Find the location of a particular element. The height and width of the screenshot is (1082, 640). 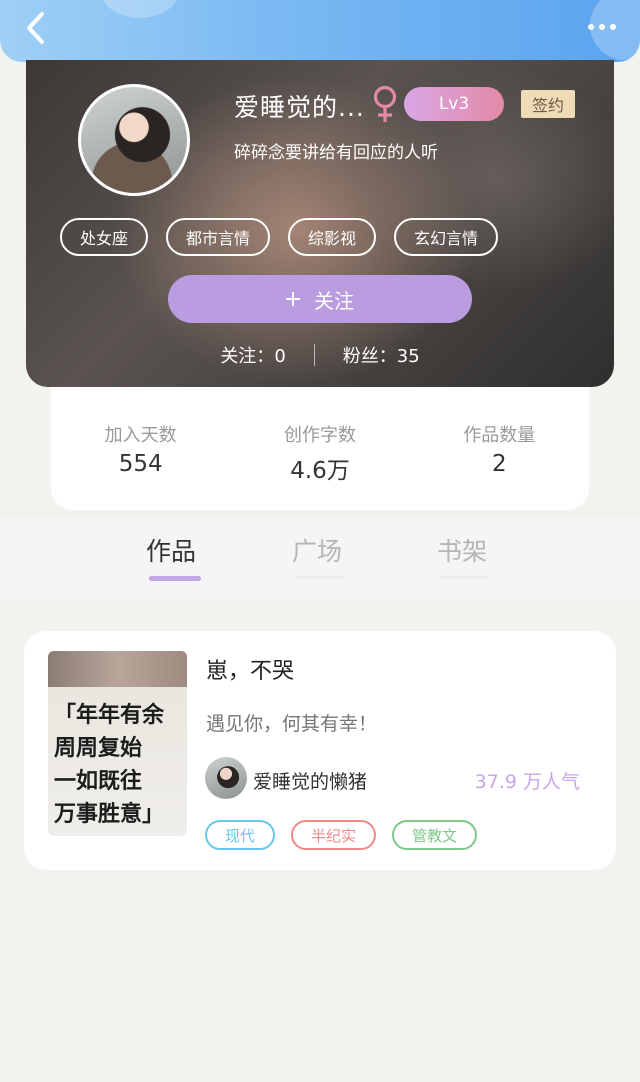

author-avatar is located at coordinates (226, 778).